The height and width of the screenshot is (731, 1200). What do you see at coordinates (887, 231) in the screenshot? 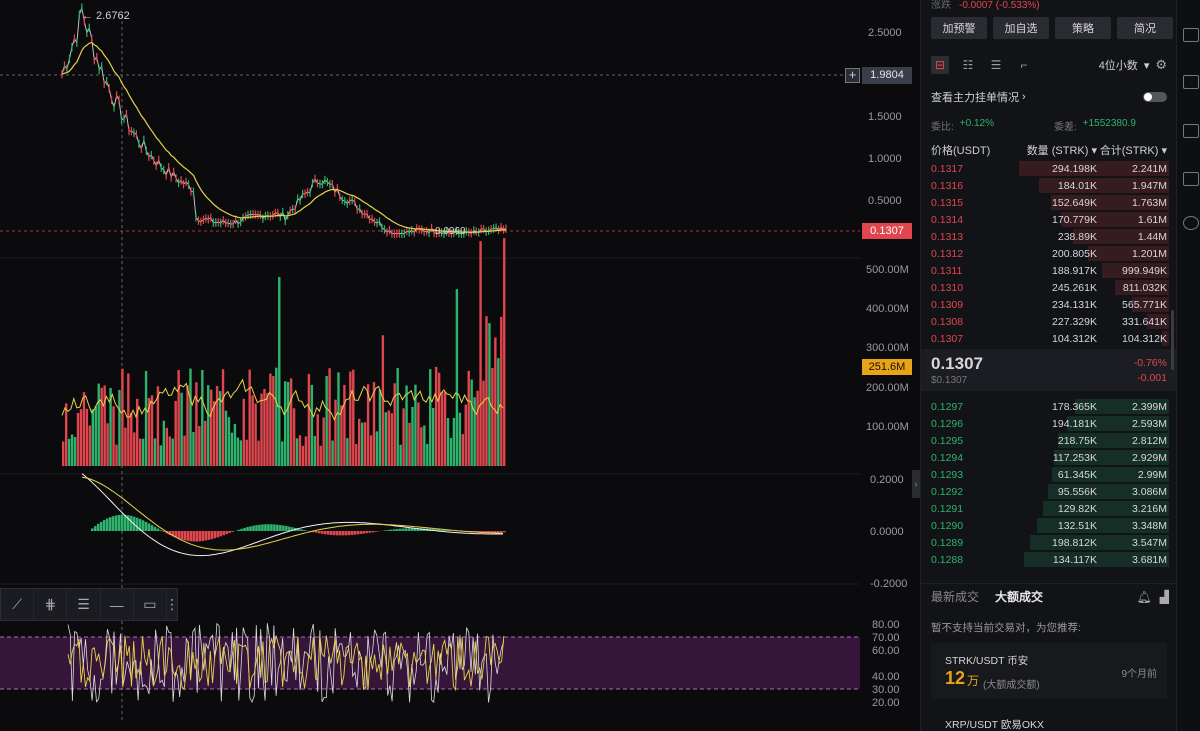
I see `last-price-tag: 0.1307` at bounding box center [887, 231].